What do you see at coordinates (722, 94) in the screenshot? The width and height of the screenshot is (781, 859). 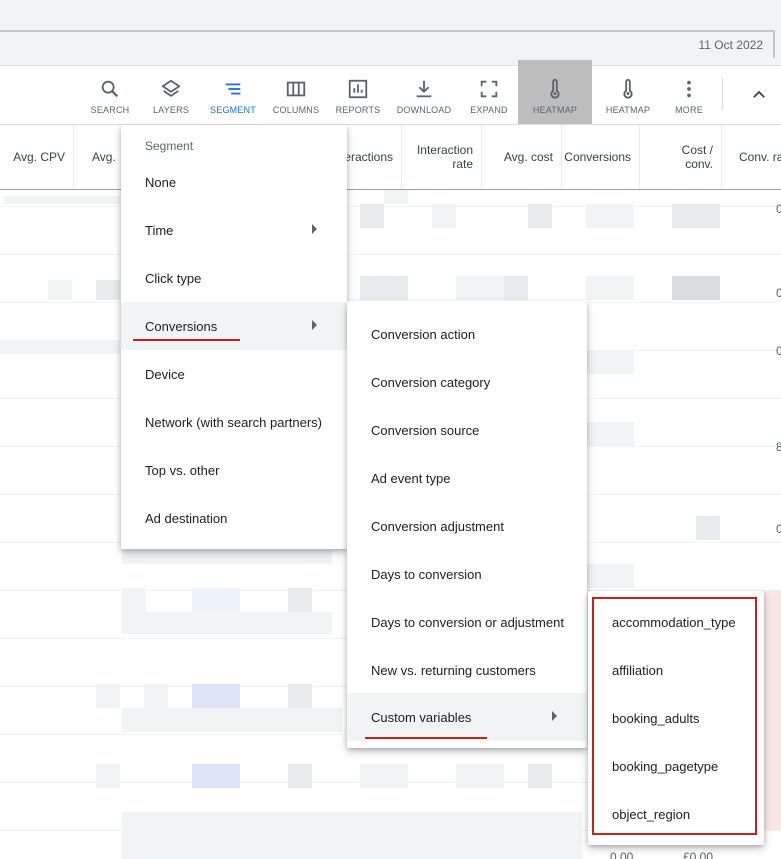 I see `toolbar-divider` at bounding box center [722, 94].